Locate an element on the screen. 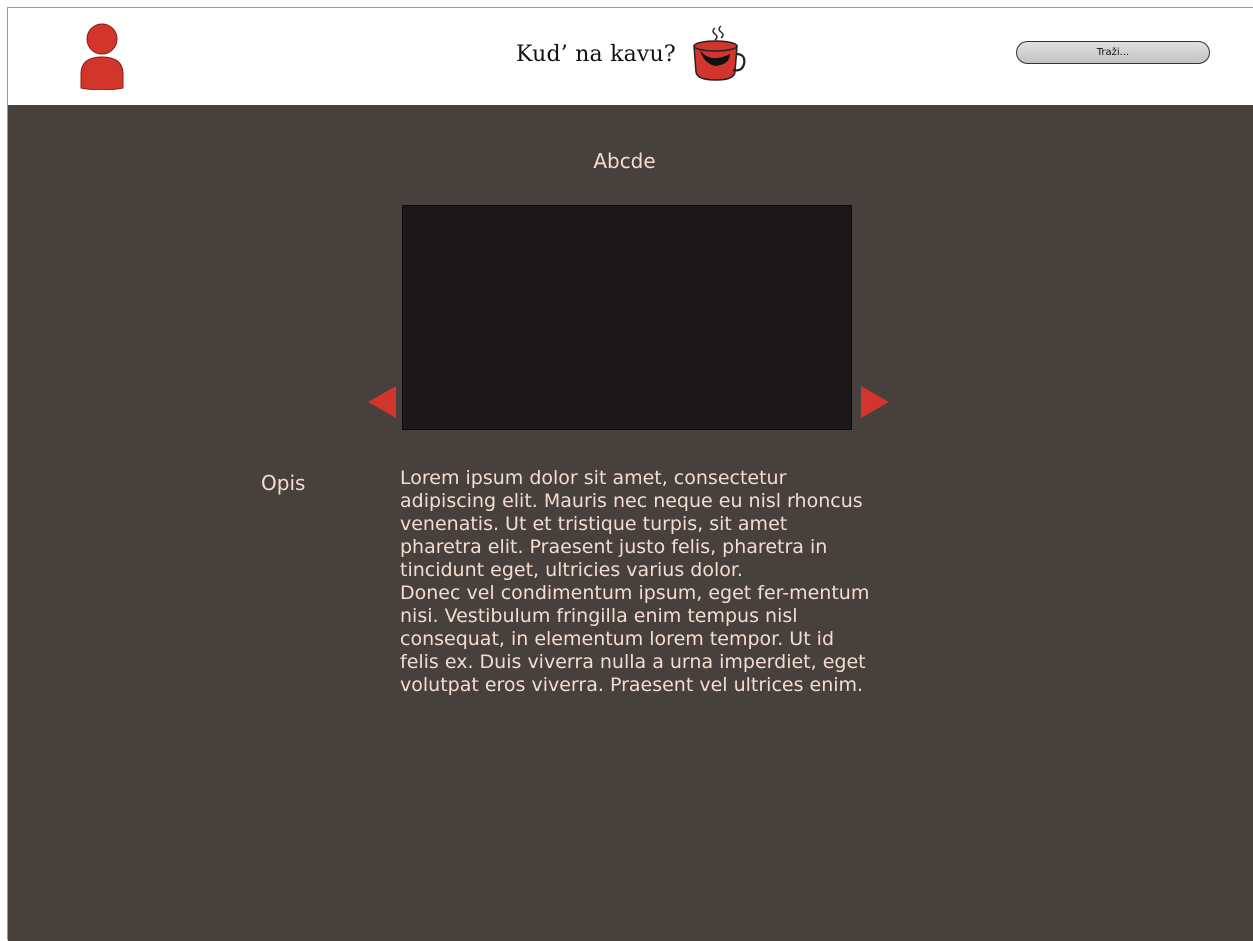 This screenshot has width=1253, height=941. place-title: Abcde is located at coordinates (624, 161).